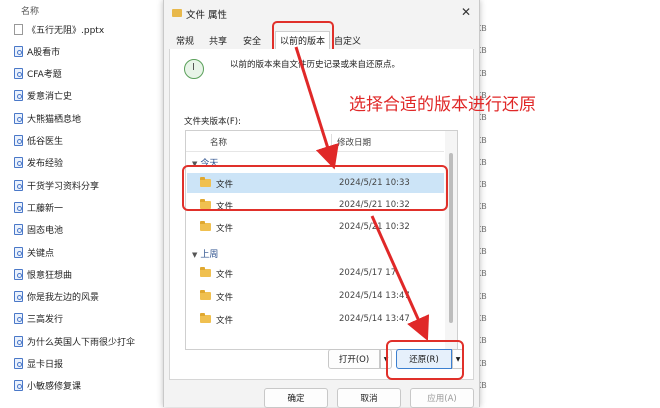 Image resolution: width=660 pixels, height=408 pixels. What do you see at coordinates (442, 105) in the screenshot?
I see `annotation-text: 选择合适的版本进行还原` at bounding box center [442, 105].